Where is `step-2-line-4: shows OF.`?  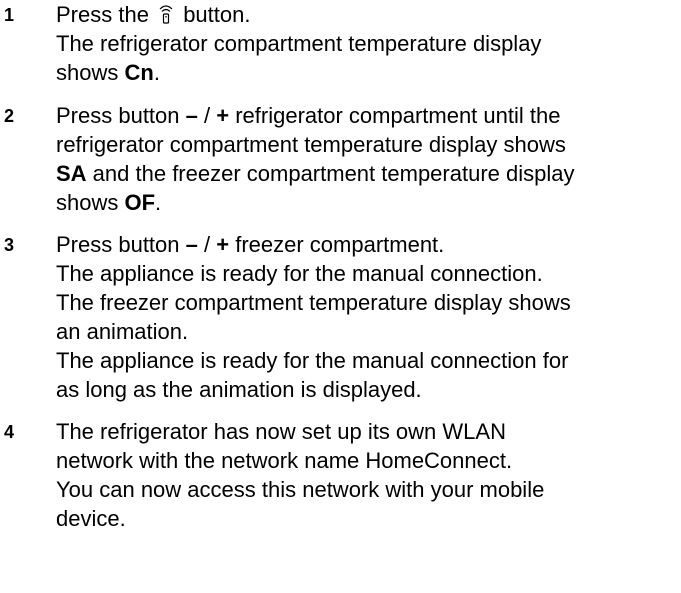 step-2-line-4: shows OF. is located at coordinates (368, 202).